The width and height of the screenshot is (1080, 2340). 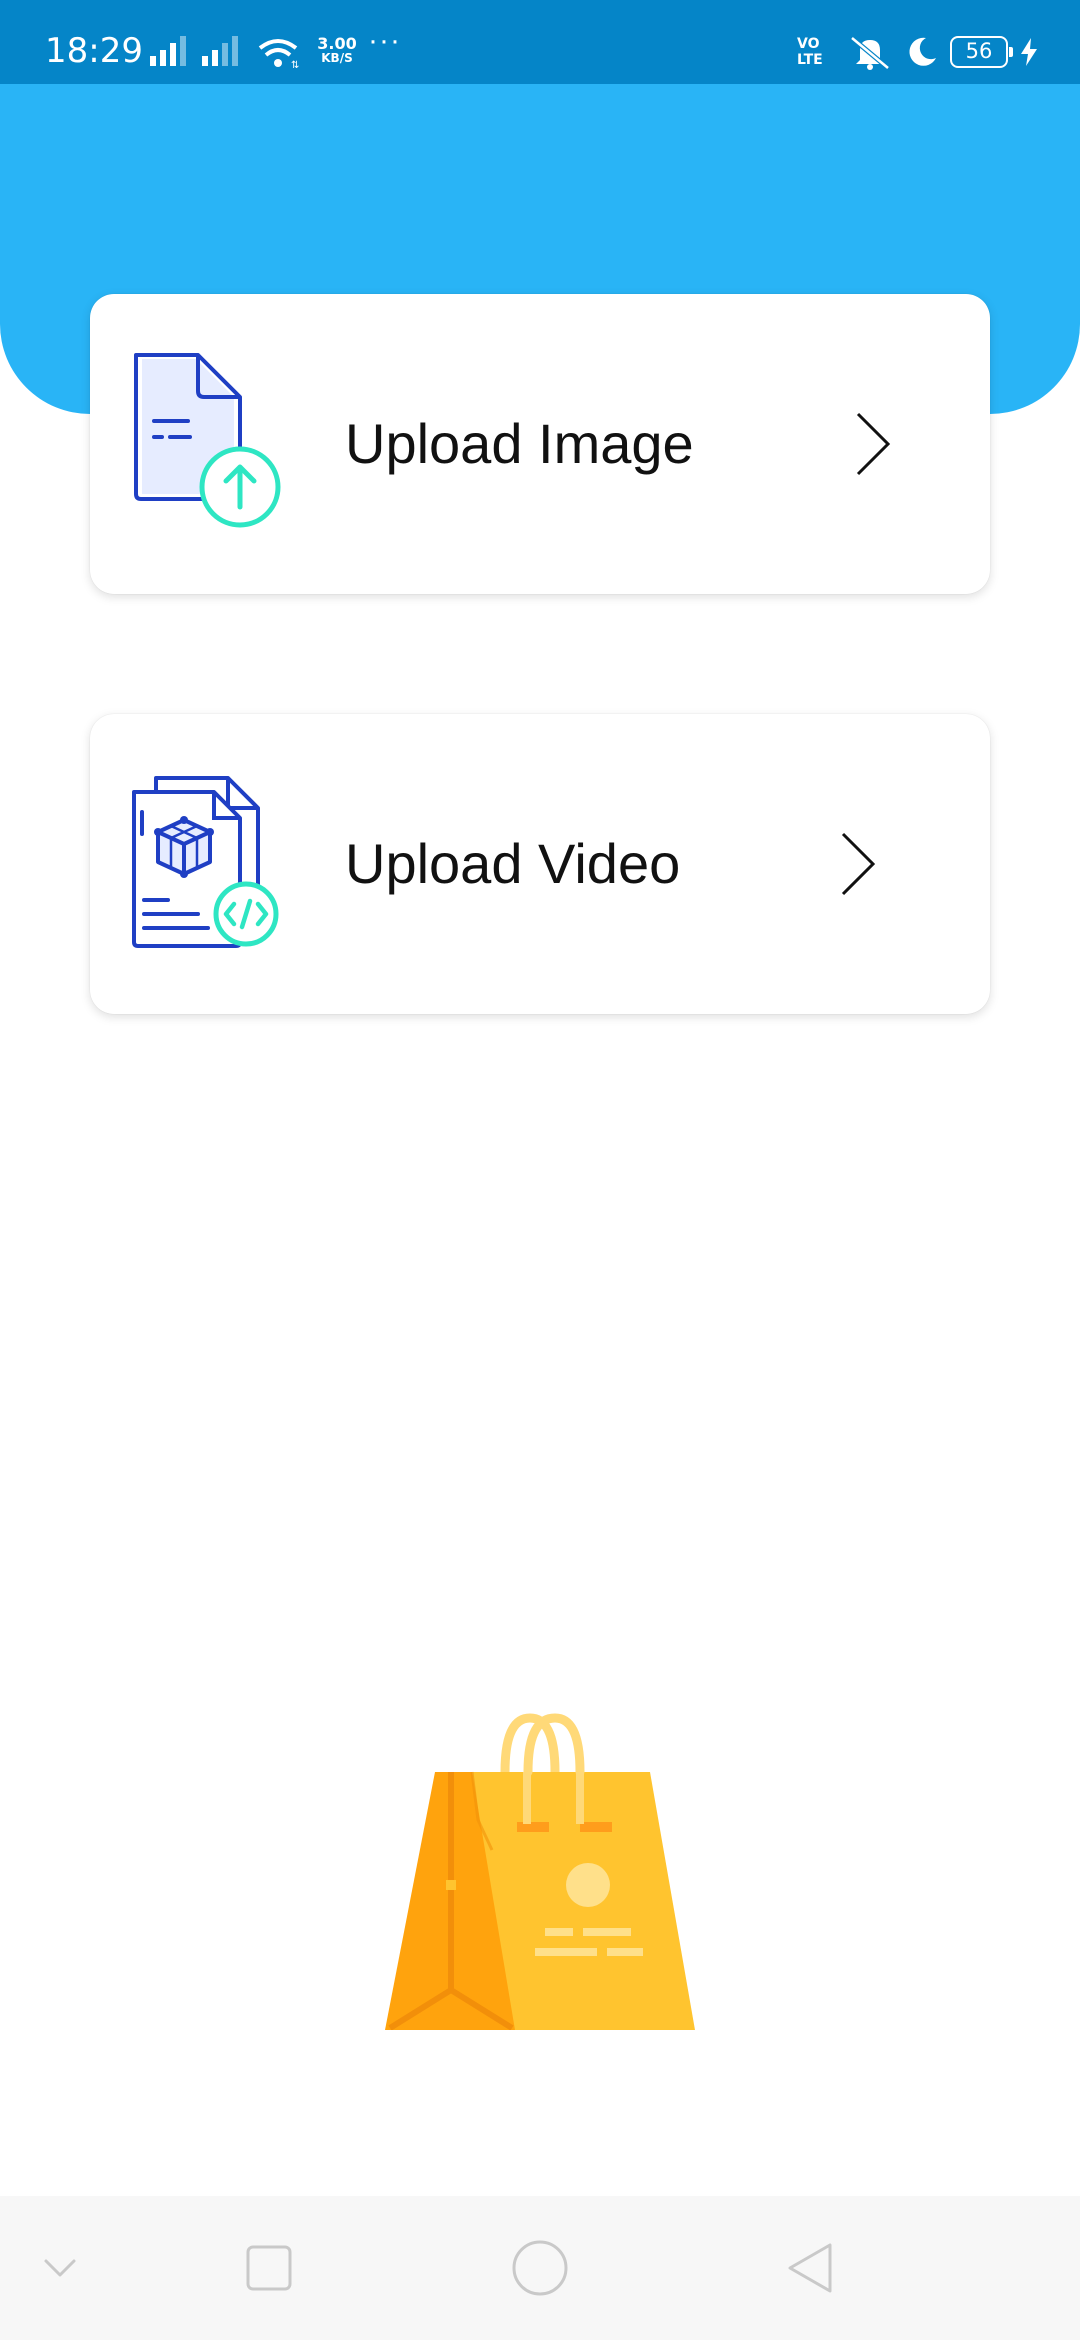 What do you see at coordinates (540, 42) in the screenshot?
I see `status-bar: 18:29 ⇅ 3.00 KB/S ··· VO LTE 56` at bounding box center [540, 42].